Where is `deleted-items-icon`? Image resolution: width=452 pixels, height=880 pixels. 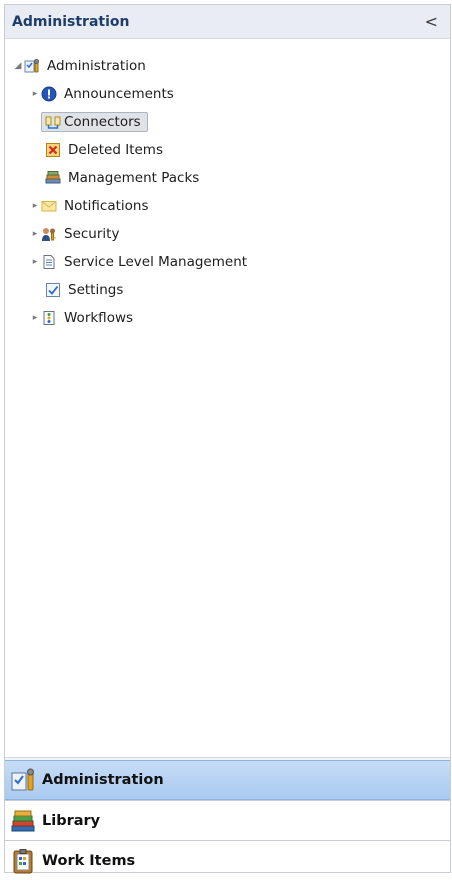 deleted-items-icon is located at coordinates (53, 150).